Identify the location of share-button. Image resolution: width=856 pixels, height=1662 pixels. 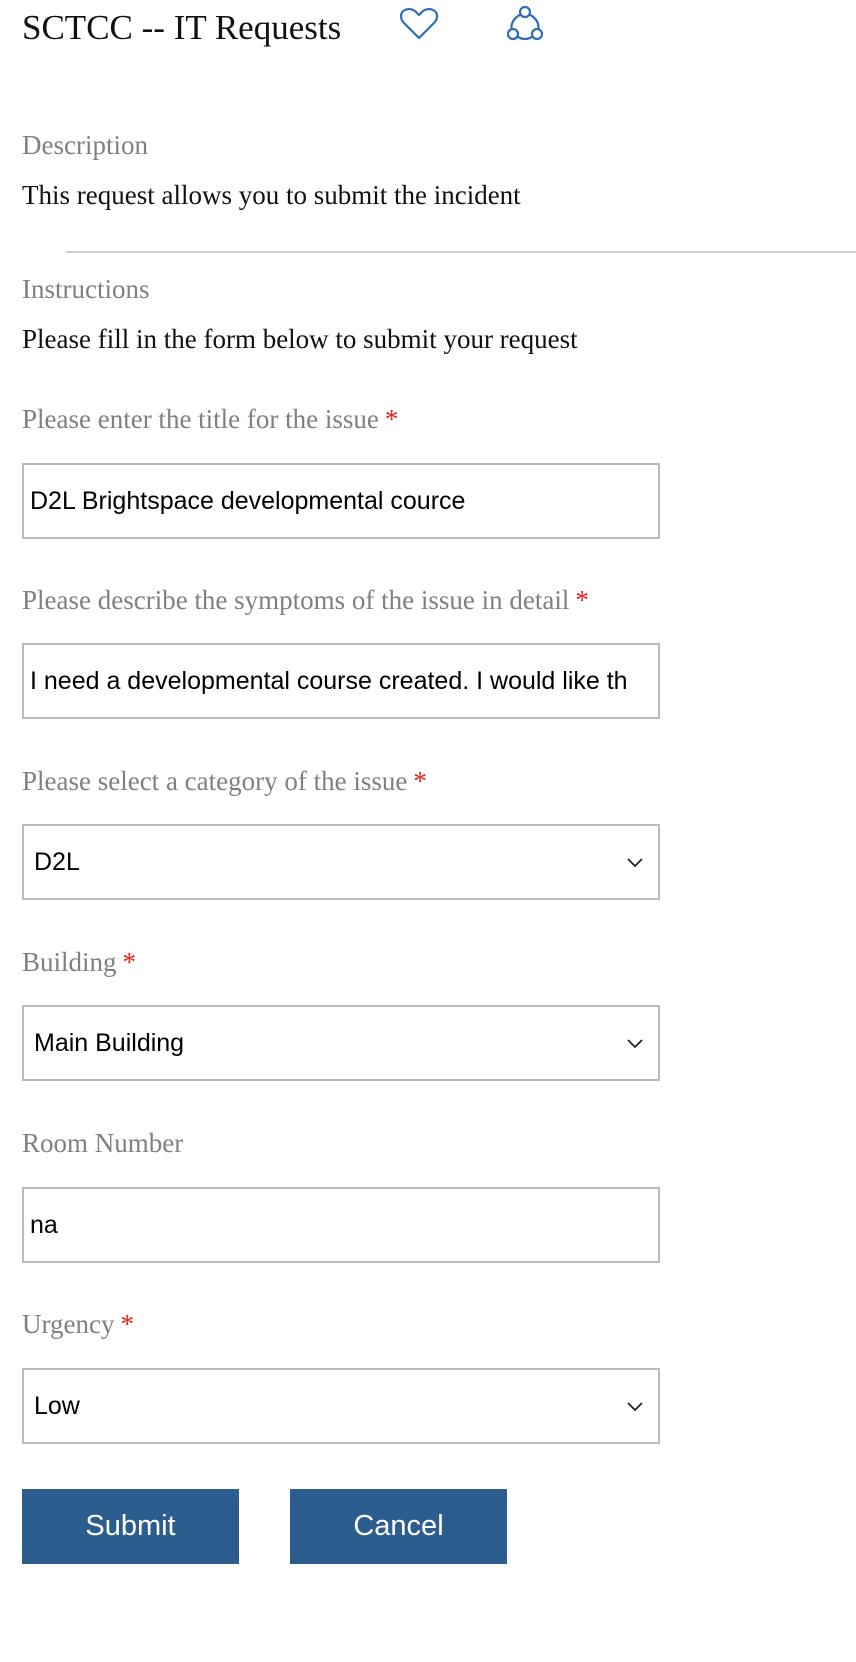
(525, 24).